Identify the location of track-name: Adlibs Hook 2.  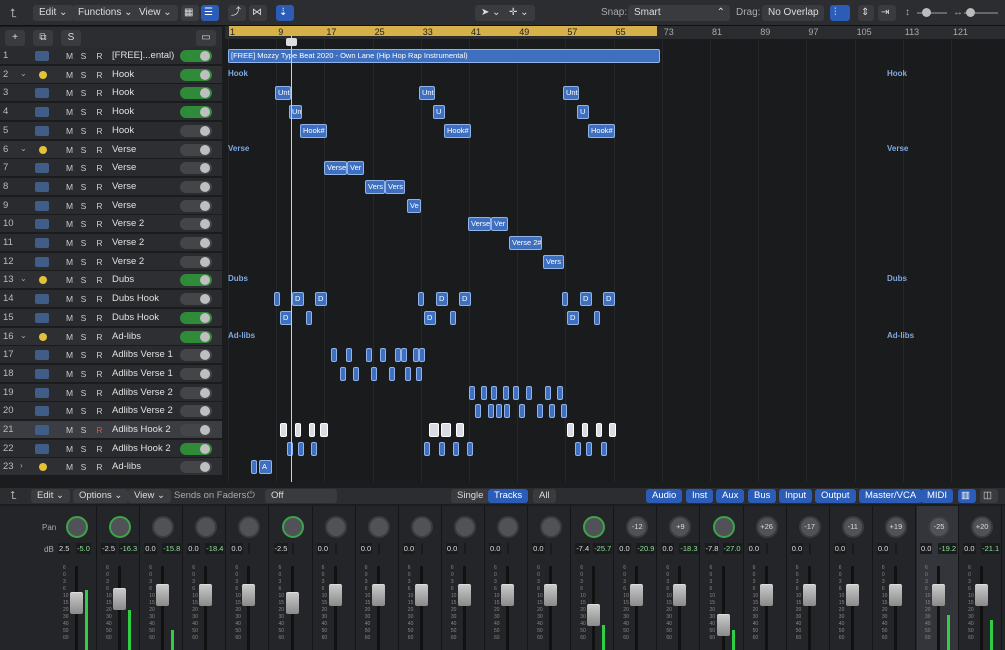
(141, 429).